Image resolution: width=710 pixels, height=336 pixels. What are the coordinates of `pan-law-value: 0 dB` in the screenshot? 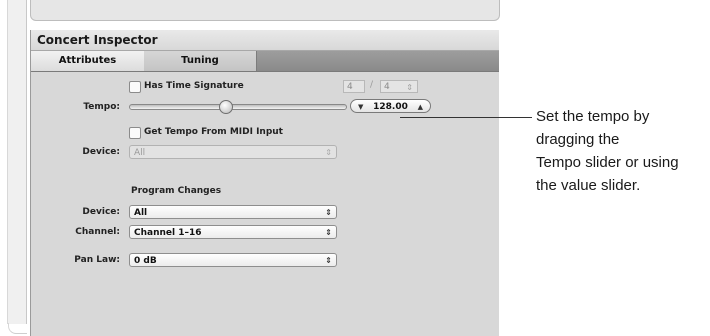 It's located at (145, 261).